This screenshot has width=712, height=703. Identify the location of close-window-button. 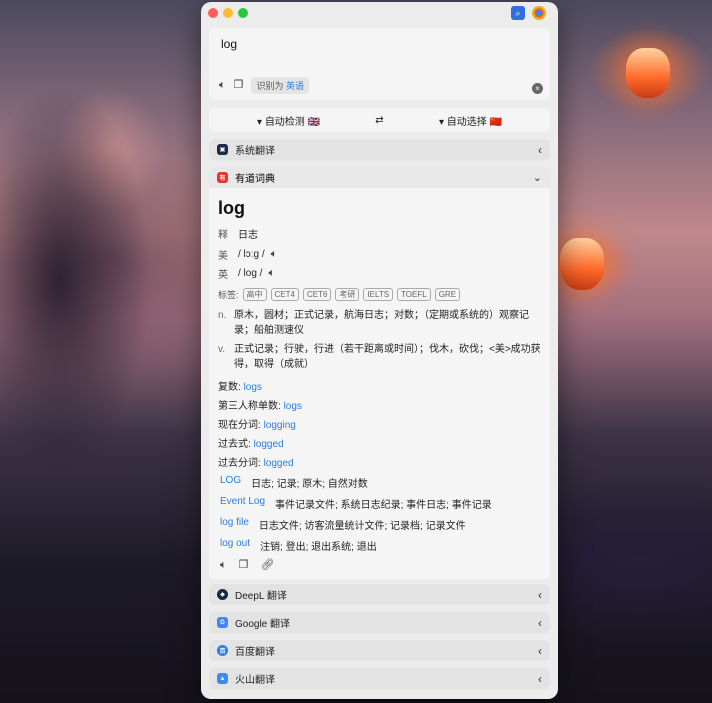
(213, 13).